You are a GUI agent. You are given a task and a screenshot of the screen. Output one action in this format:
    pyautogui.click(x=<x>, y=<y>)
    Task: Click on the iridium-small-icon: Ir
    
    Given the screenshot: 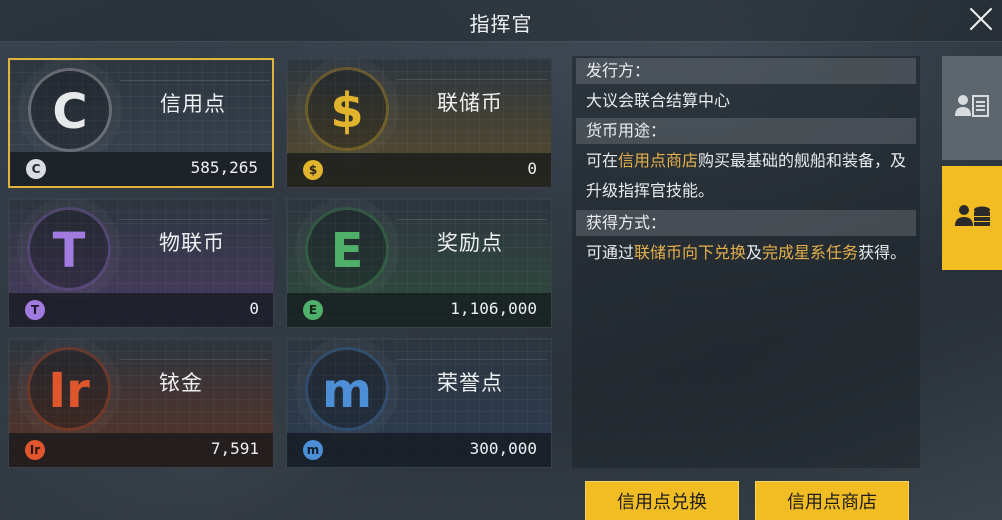 What is the action you would take?
    pyautogui.click(x=35, y=450)
    